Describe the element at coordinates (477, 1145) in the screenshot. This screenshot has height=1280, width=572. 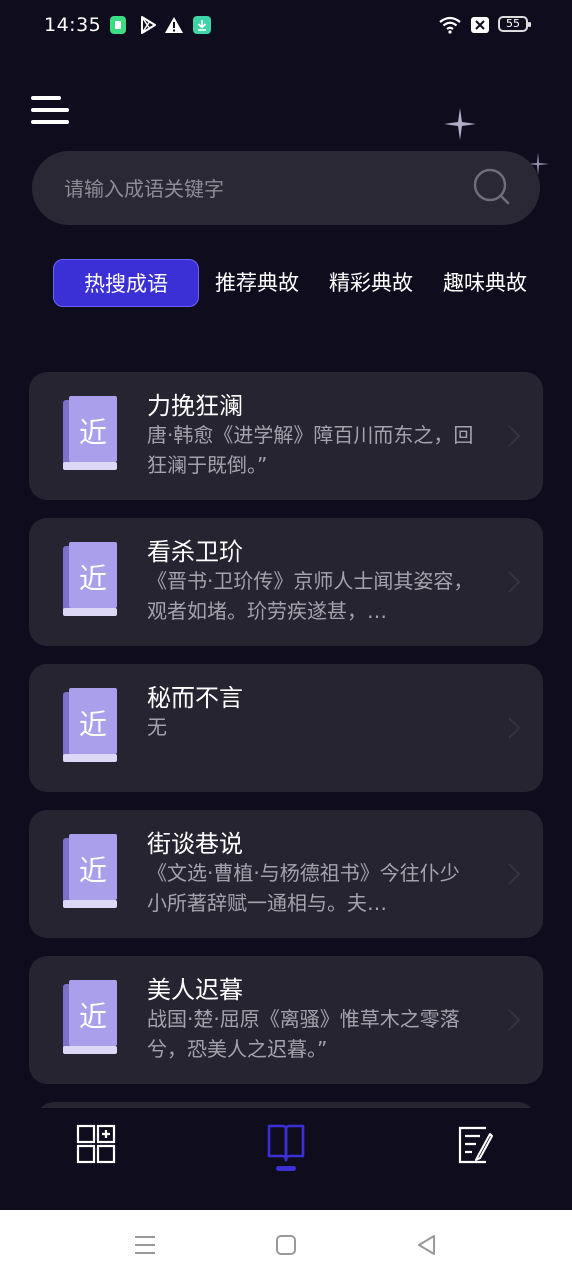
I see `edit-note-icon` at that location.